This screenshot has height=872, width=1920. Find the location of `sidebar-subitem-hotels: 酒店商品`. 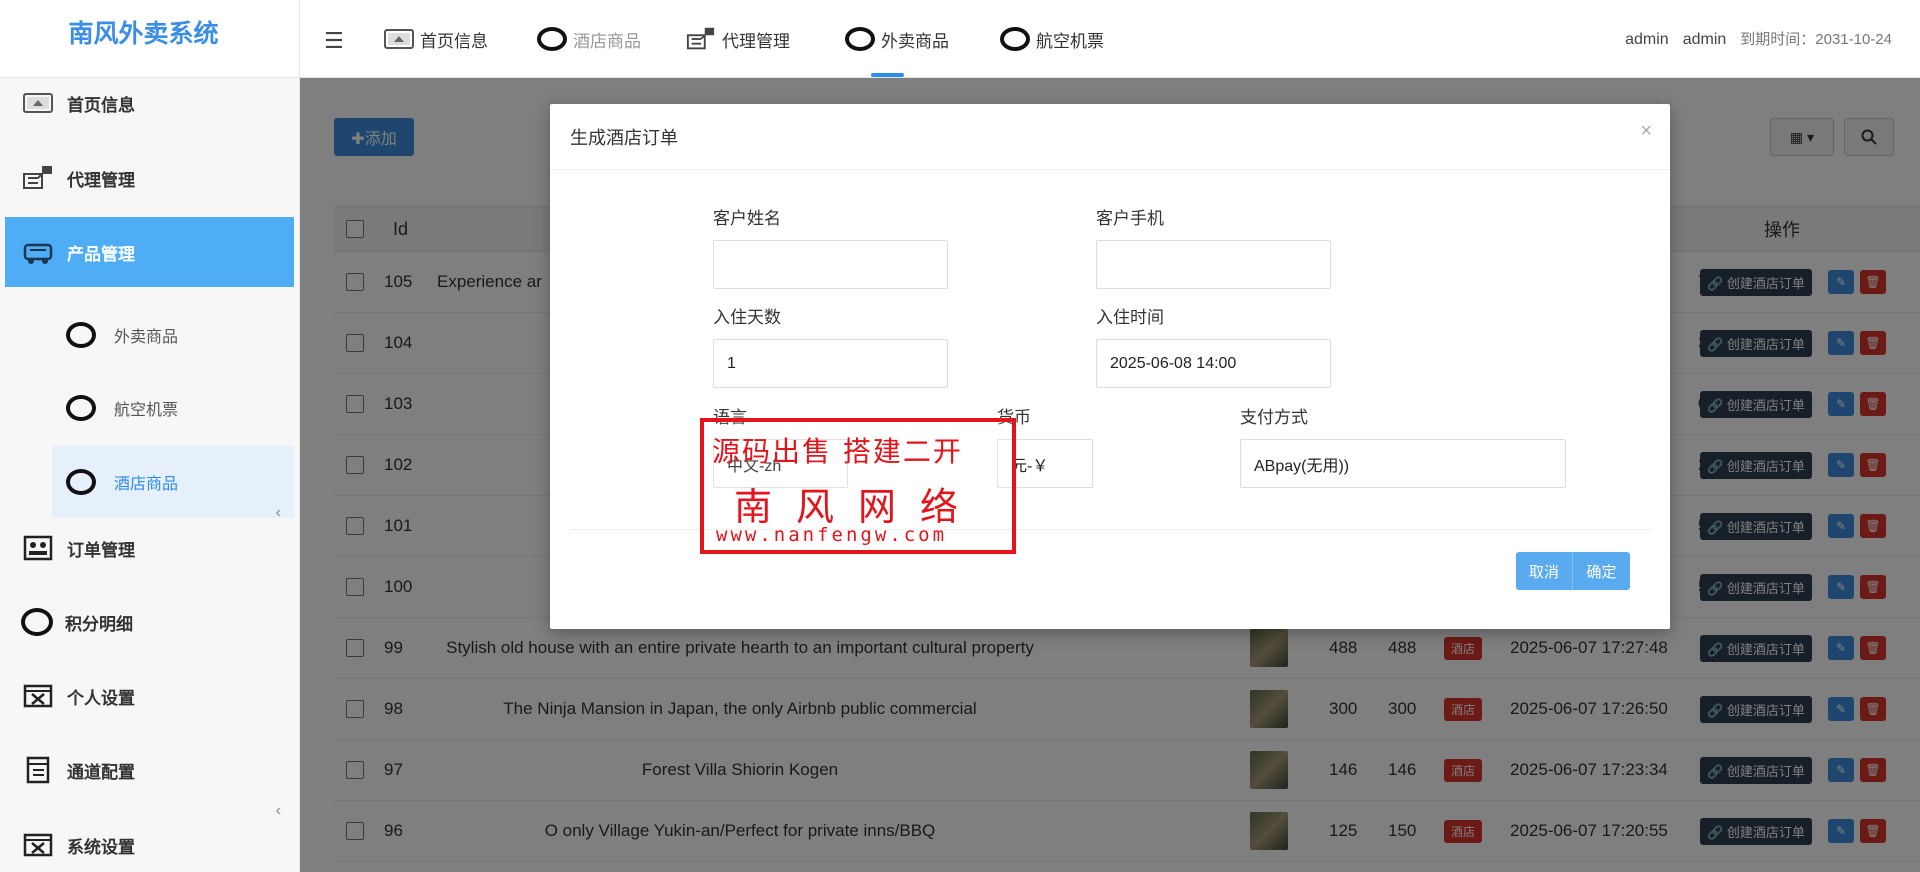

sidebar-subitem-hotels: 酒店商品 is located at coordinates (173, 482).